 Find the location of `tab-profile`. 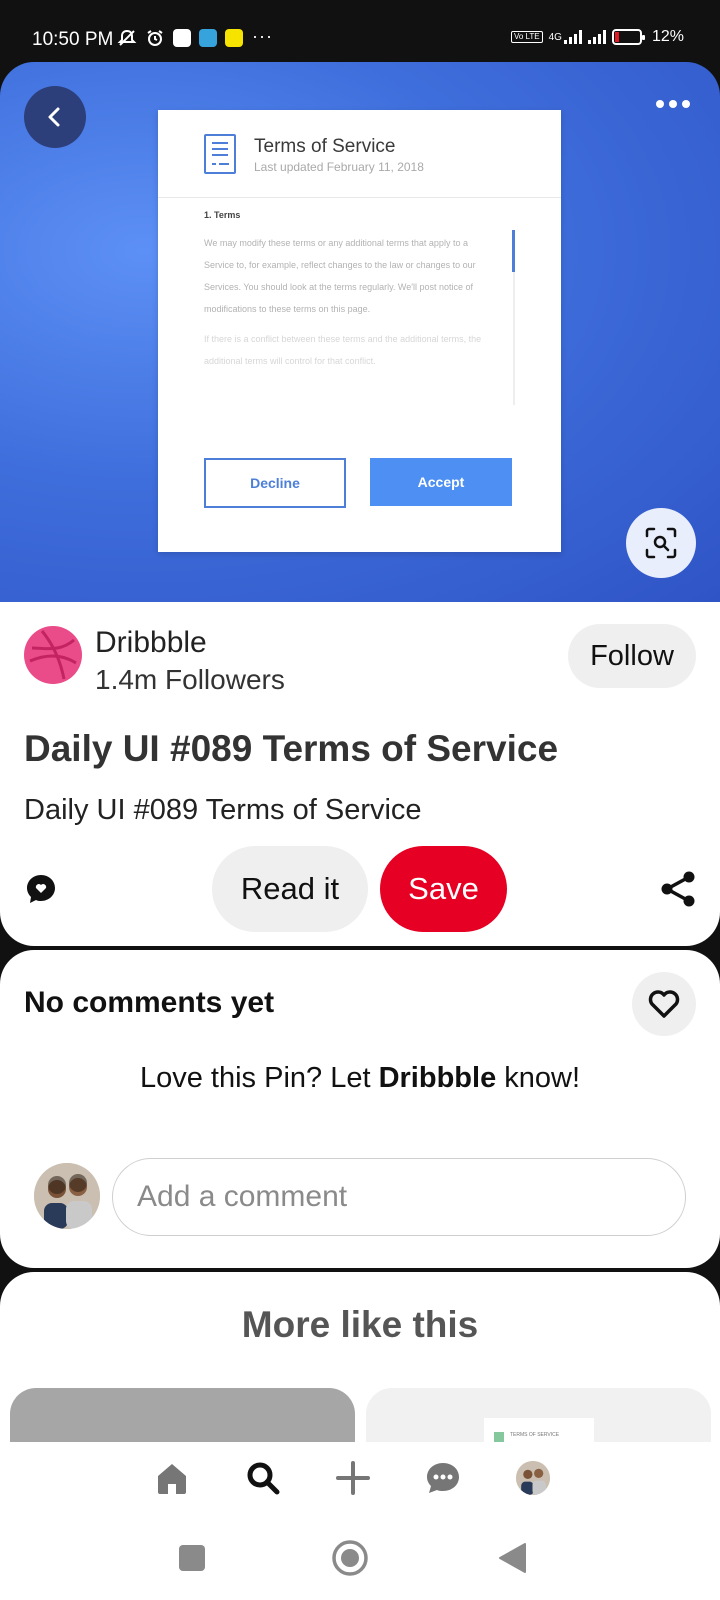

tab-profile is located at coordinates (533, 1478).